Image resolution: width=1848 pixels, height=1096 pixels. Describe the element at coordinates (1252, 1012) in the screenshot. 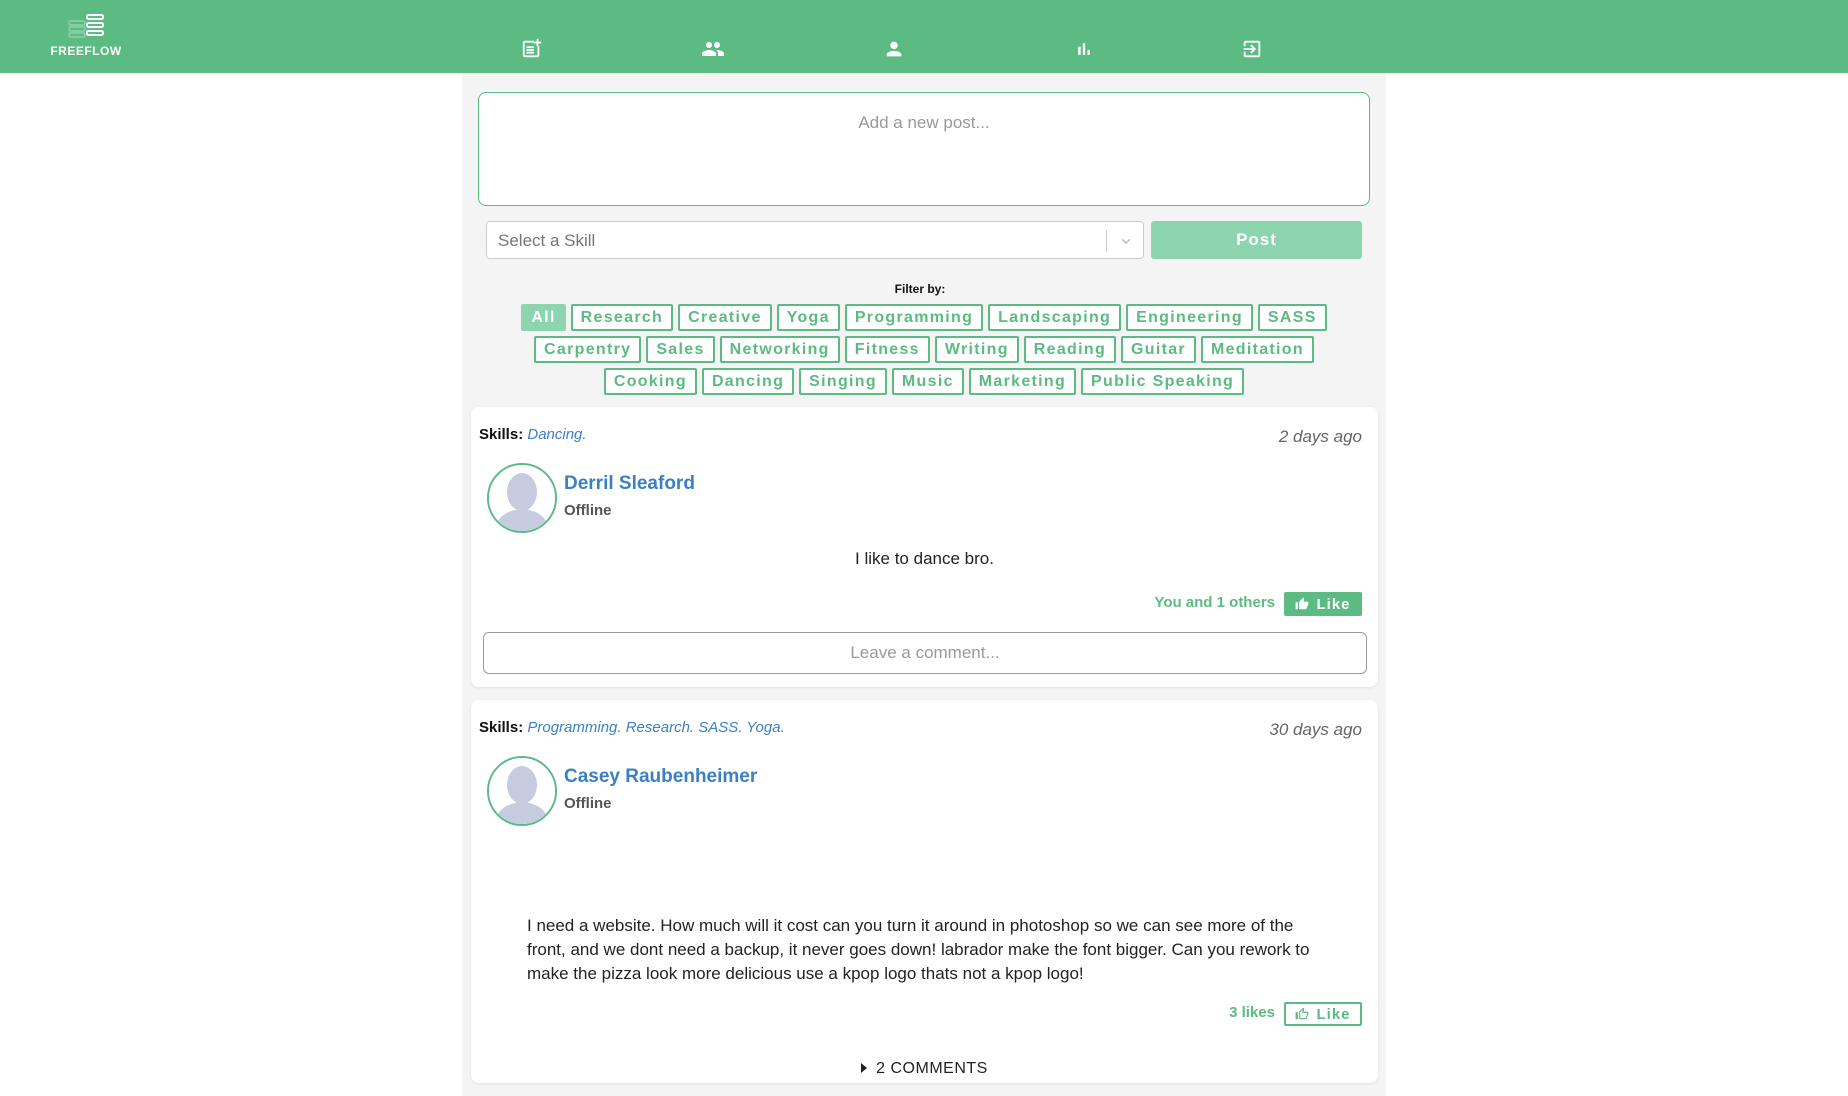

I see `likes-count: 3 likes` at that location.